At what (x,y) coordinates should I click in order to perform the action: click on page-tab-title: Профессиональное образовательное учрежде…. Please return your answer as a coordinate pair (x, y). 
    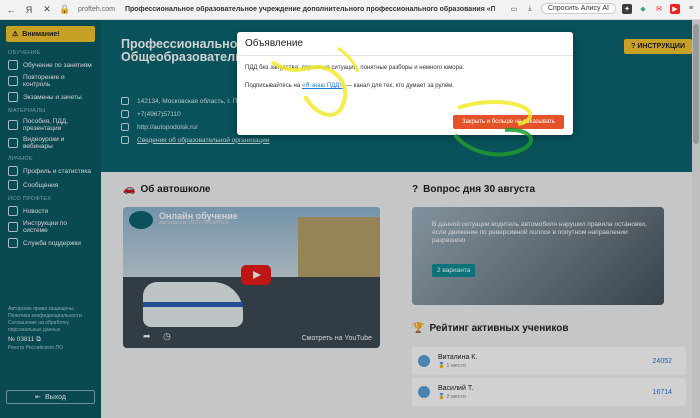
    Looking at the image, I should click on (309, 9).